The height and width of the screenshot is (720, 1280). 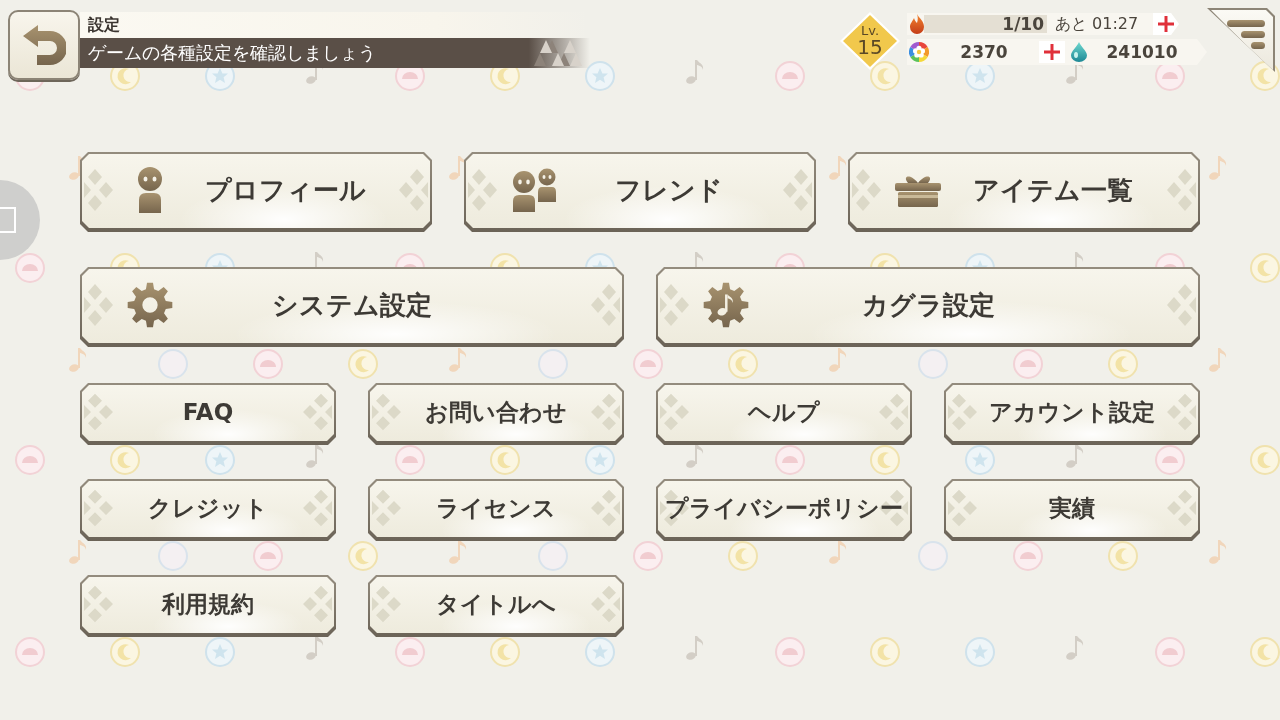 I want to click on triangle-pattern-icon, so click(x=558, y=53).